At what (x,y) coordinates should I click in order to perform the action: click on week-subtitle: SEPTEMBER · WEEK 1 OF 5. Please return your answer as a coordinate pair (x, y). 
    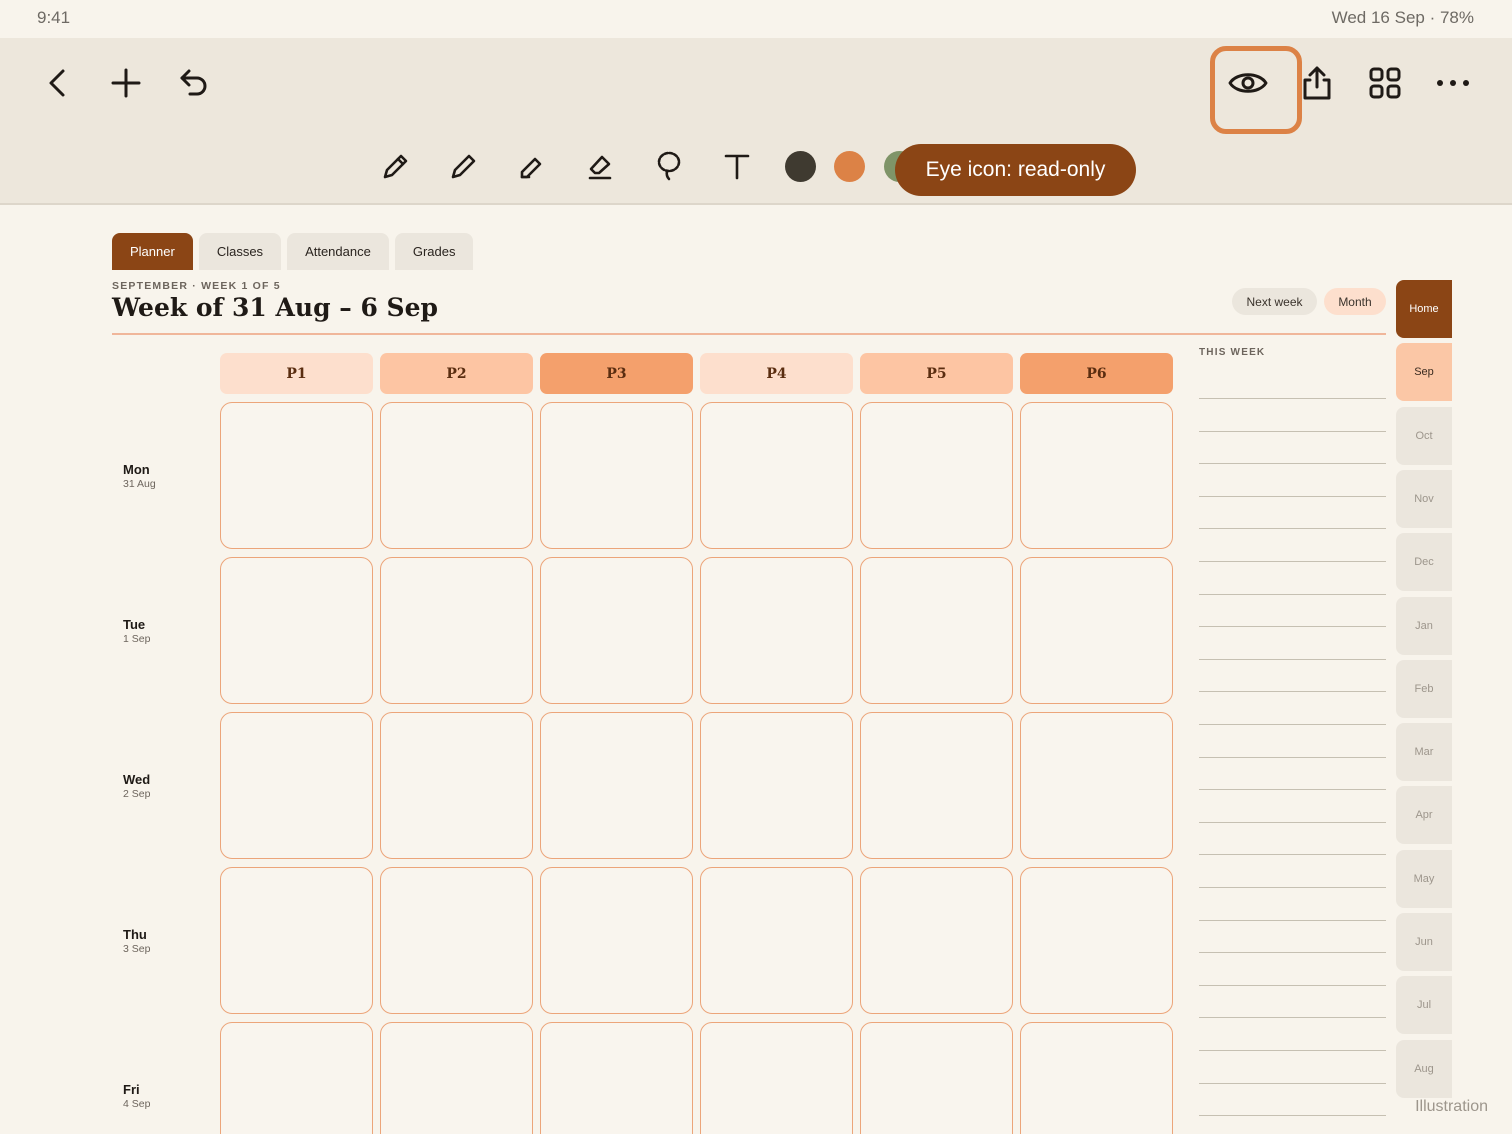
    Looking at the image, I should click on (196, 286).